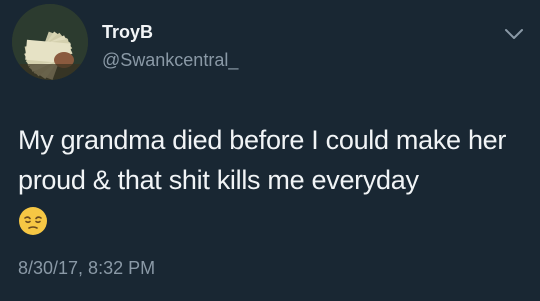 The image size is (540, 301). I want to click on avatar-image, so click(50, 42).